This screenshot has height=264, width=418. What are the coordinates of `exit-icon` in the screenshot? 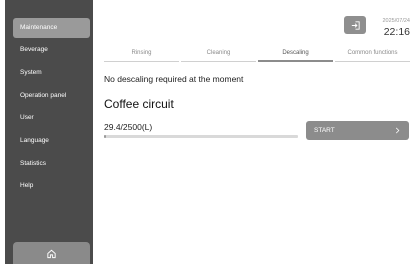 It's located at (355, 25).